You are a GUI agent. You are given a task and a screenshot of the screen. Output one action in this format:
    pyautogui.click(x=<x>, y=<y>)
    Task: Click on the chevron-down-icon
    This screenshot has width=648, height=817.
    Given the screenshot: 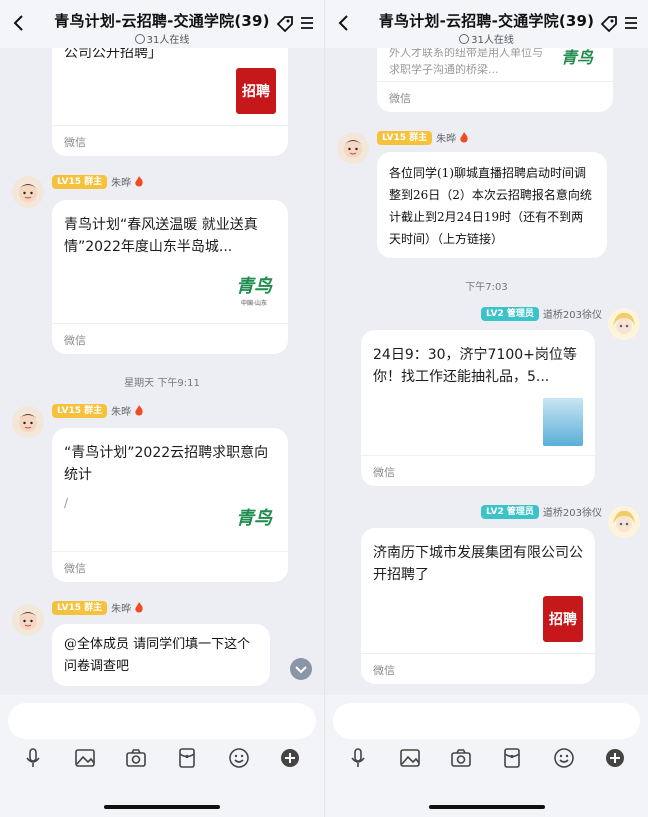 What is the action you would take?
    pyautogui.click(x=301, y=670)
    